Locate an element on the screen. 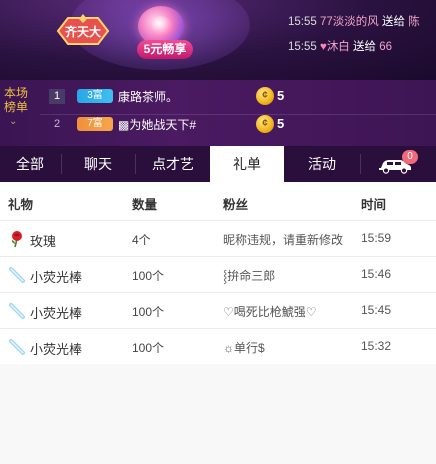 This screenshot has width=436, height=464. table-row: 小荧光棒 100个 ⸾拚命三郎 15:46 is located at coordinates (218, 274).